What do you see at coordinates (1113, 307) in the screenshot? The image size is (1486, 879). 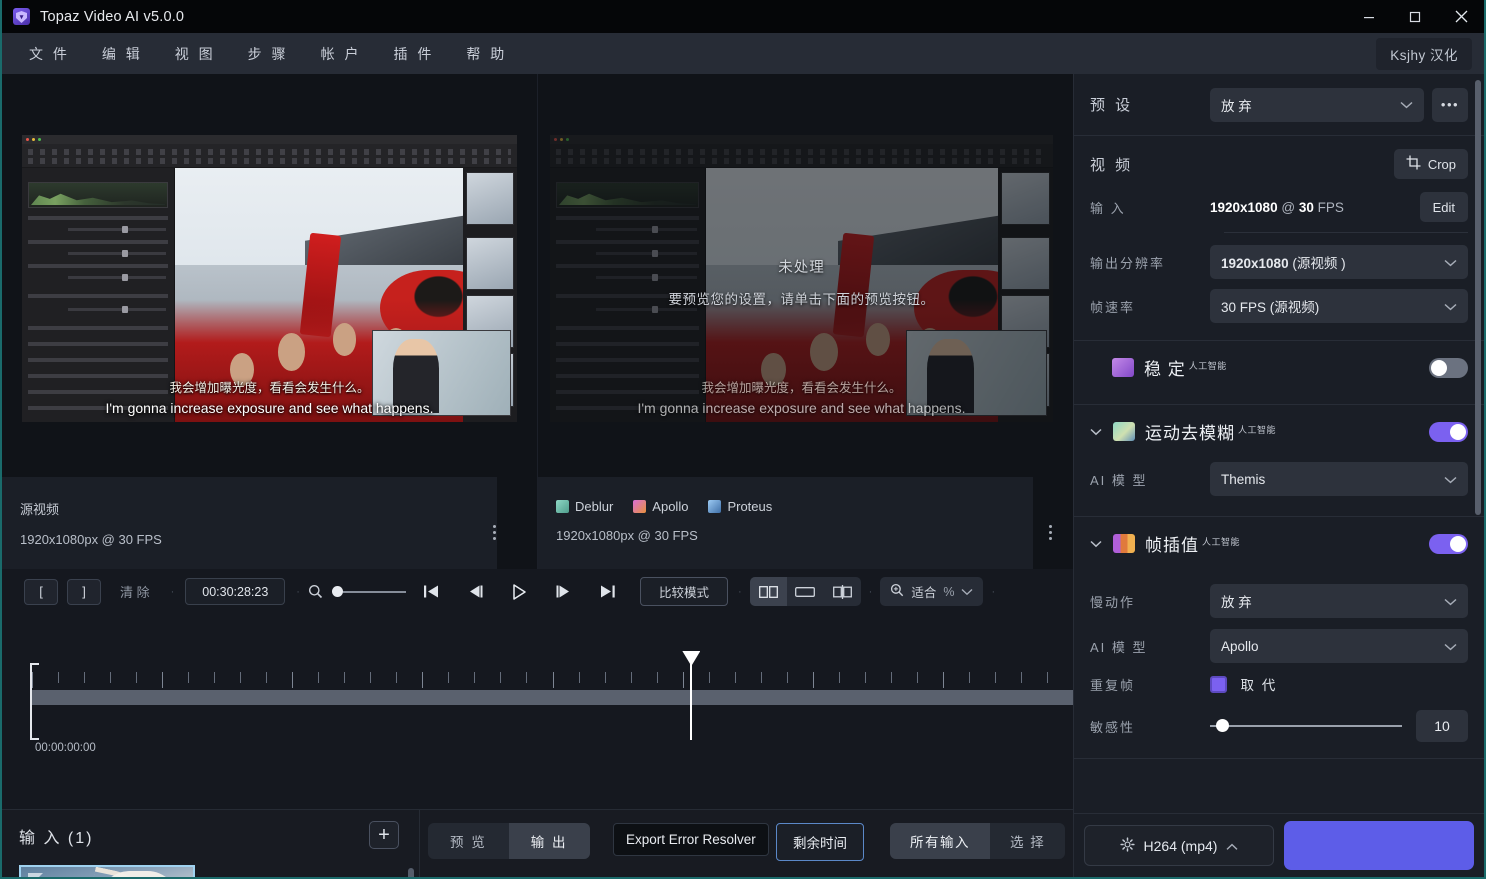 I see `framerate-label: 帧速率` at bounding box center [1113, 307].